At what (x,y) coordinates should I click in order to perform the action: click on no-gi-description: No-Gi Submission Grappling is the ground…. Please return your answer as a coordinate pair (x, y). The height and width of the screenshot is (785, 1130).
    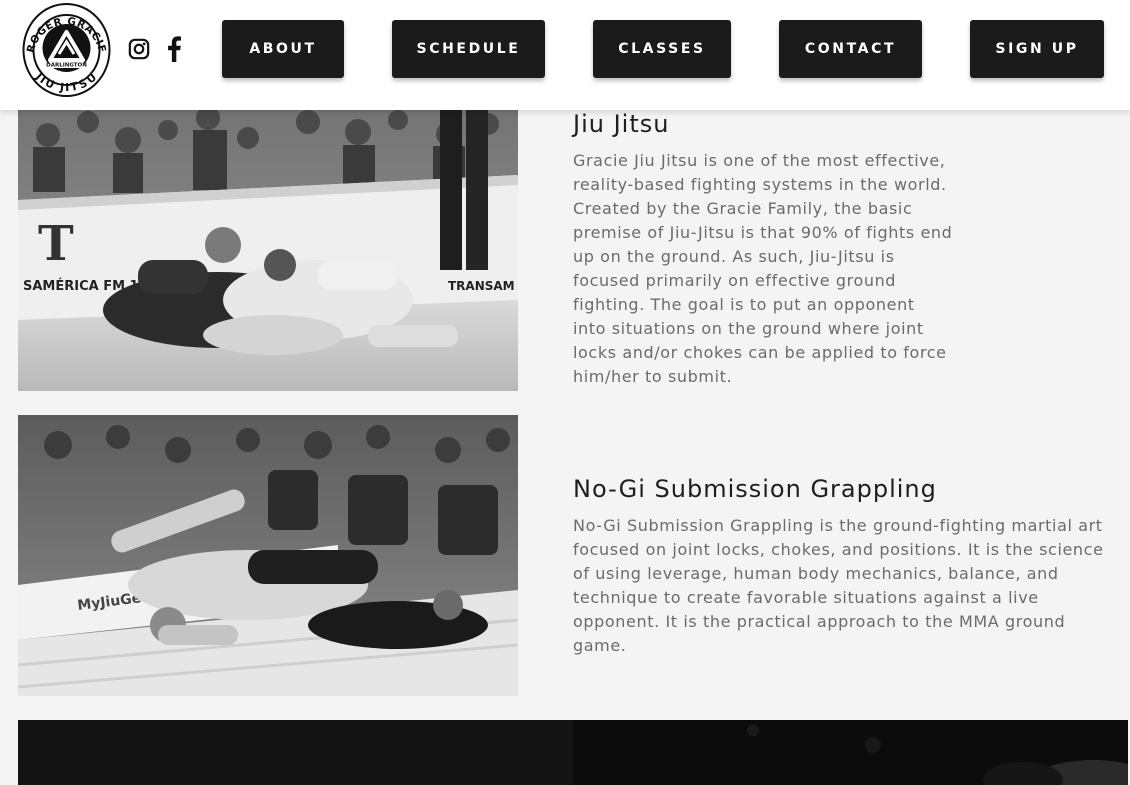
    Looking at the image, I should click on (838, 585).